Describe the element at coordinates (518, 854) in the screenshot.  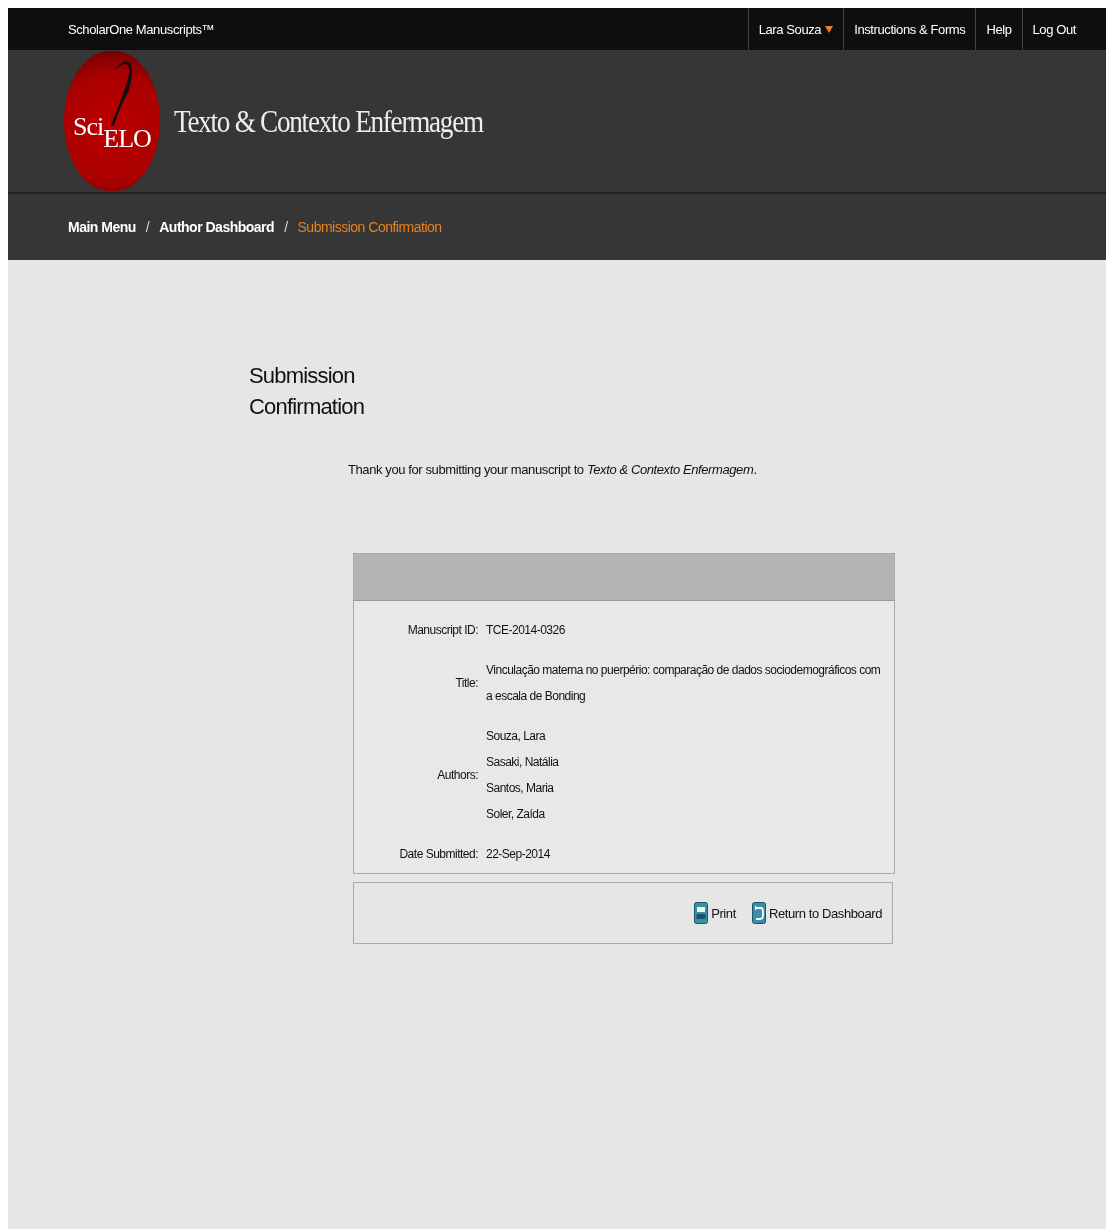
I see `field-value: 22-Sep-2014` at that location.